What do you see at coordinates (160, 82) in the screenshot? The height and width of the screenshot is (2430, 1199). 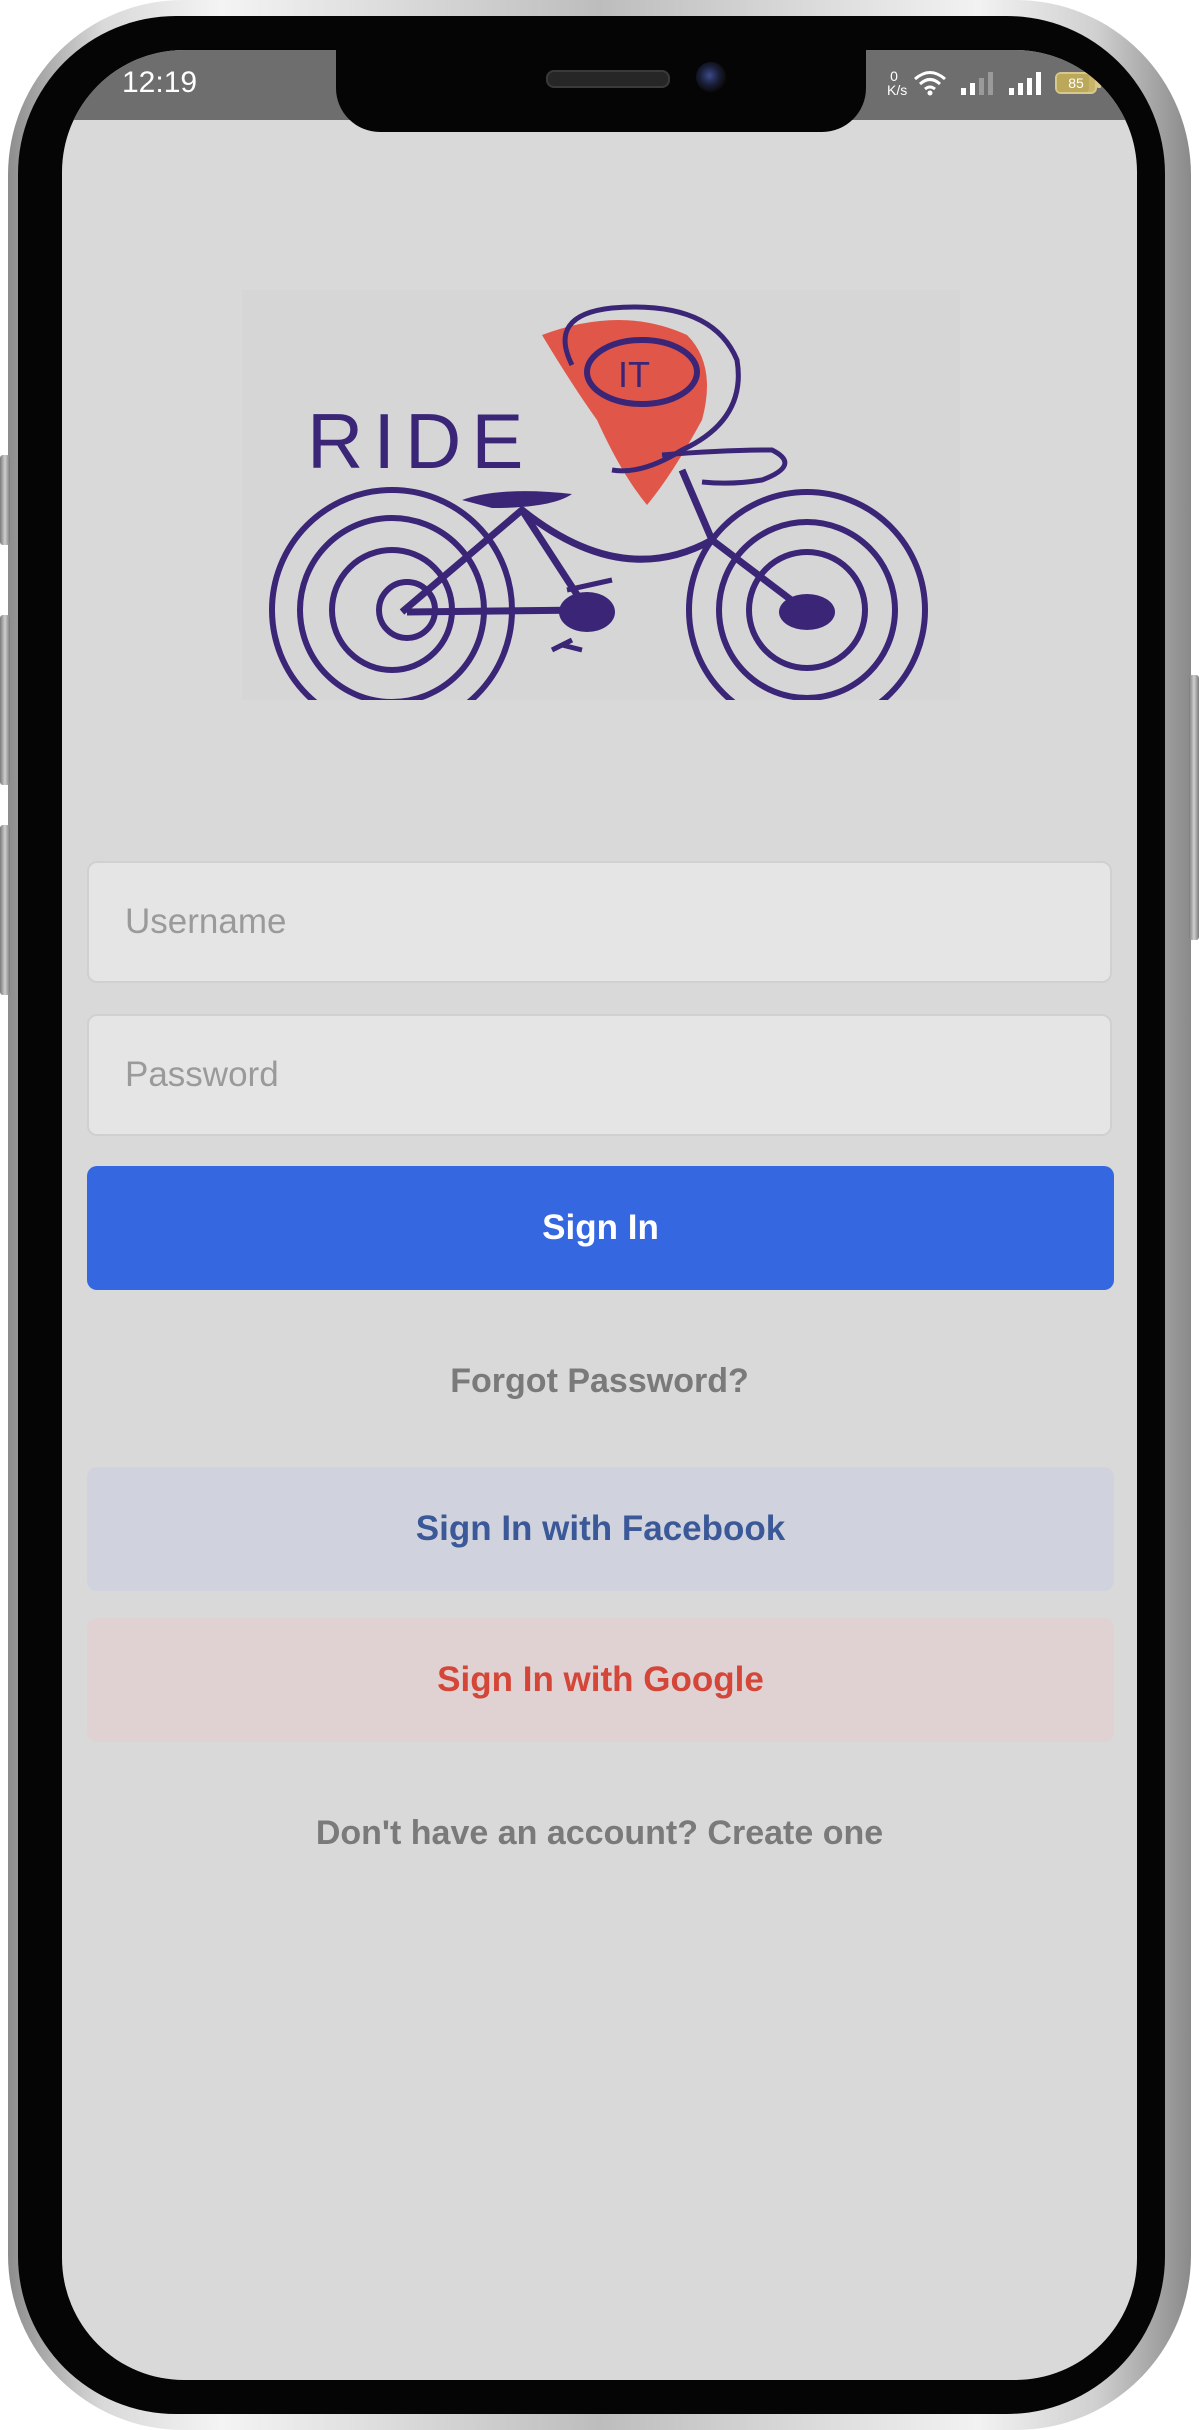 I see `status-time: 12:19` at bounding box center [160, 82].